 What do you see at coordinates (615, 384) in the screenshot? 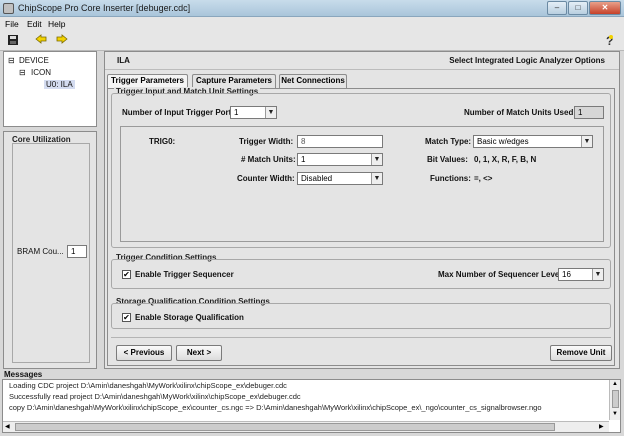
I see `scroll-up-icon: ▲` at bounding box center [615, 384].